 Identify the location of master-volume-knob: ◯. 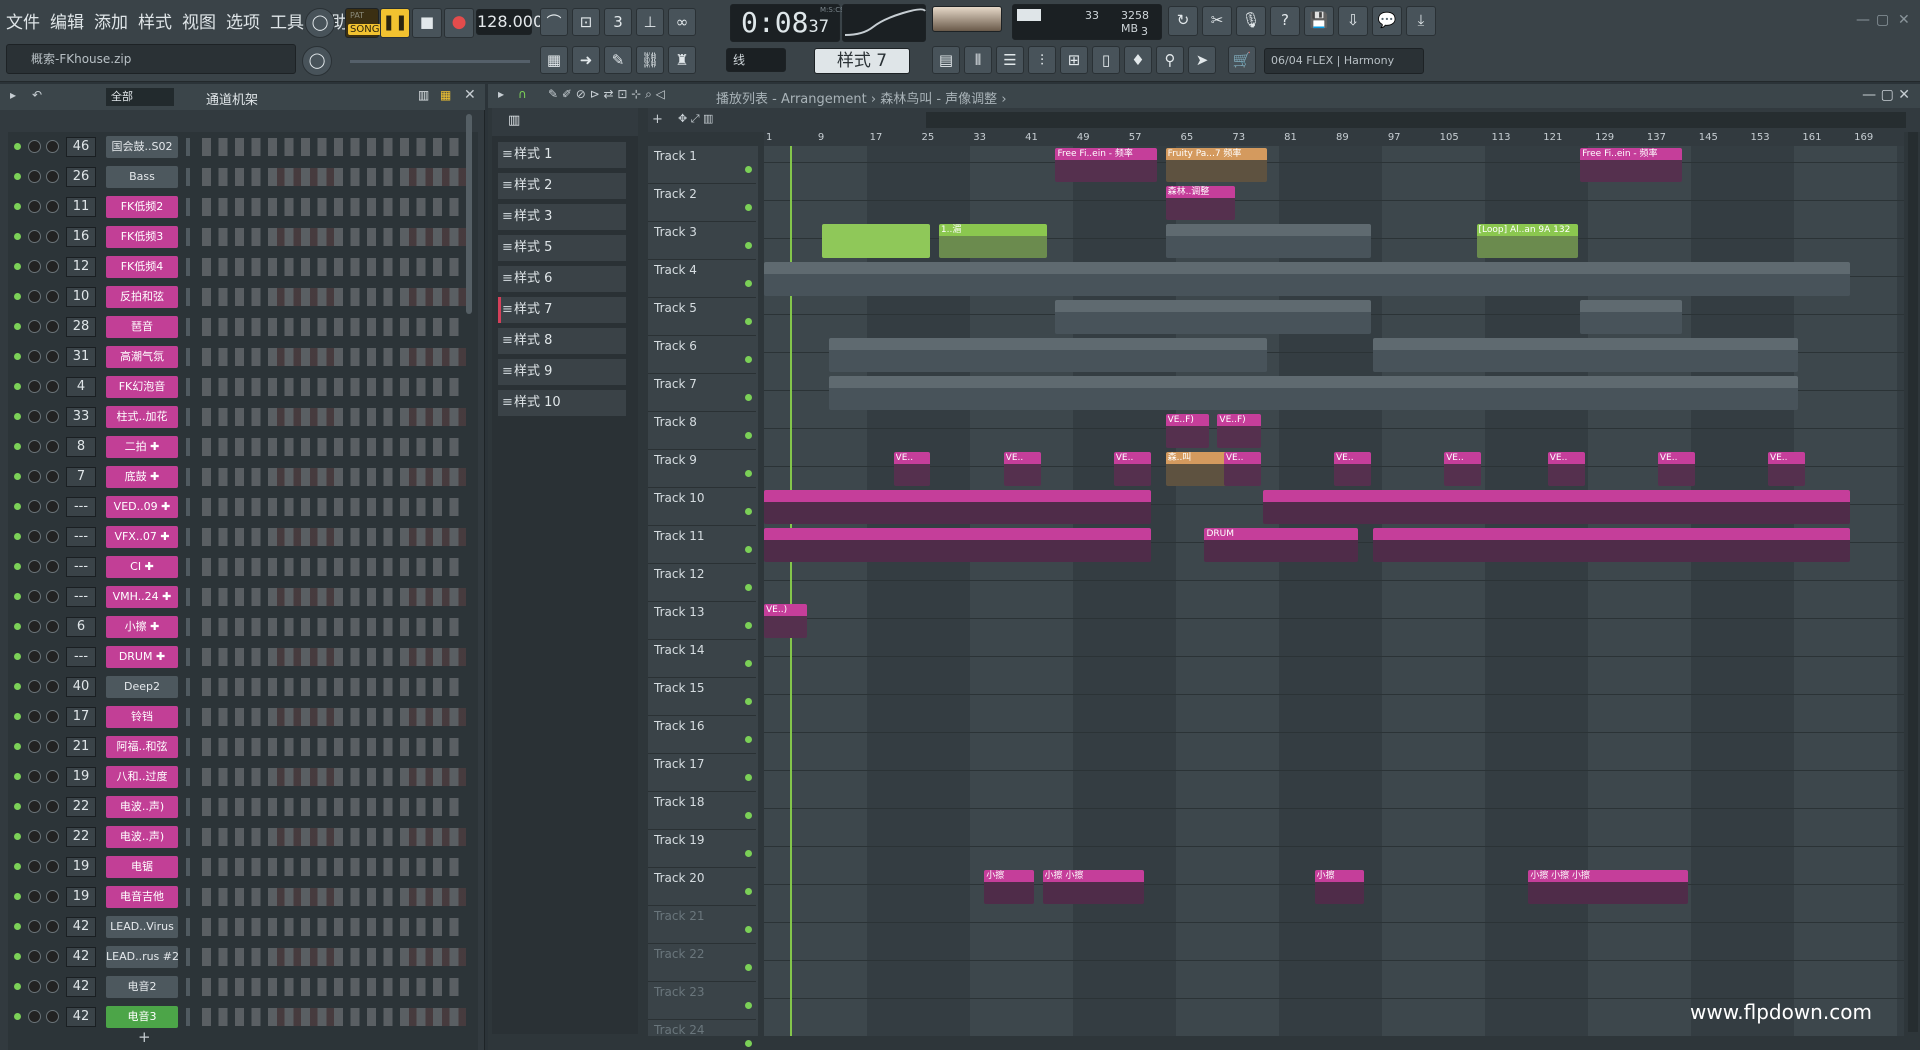
(320, 23).